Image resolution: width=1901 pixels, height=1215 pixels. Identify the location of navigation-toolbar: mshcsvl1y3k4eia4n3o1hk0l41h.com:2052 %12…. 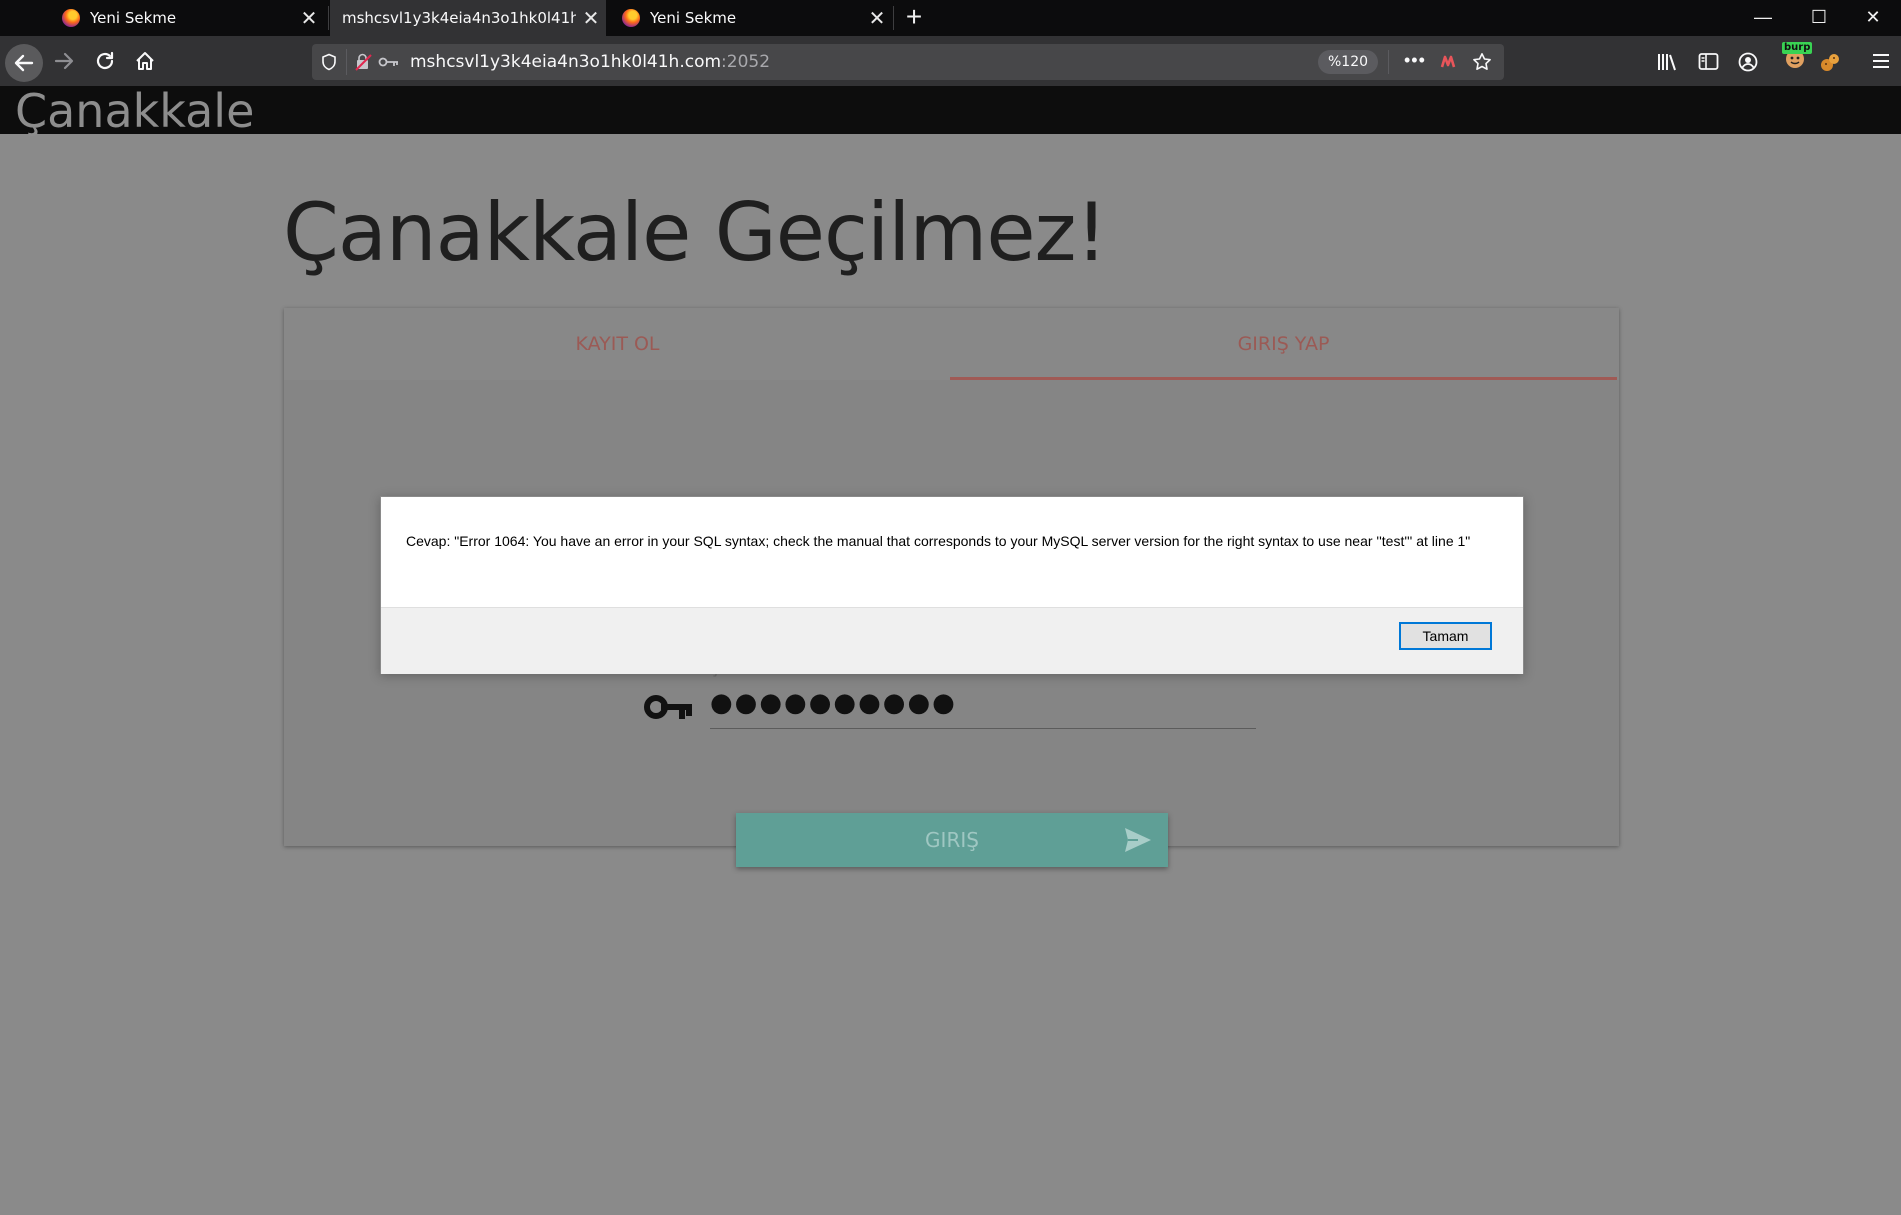
(950, 61).